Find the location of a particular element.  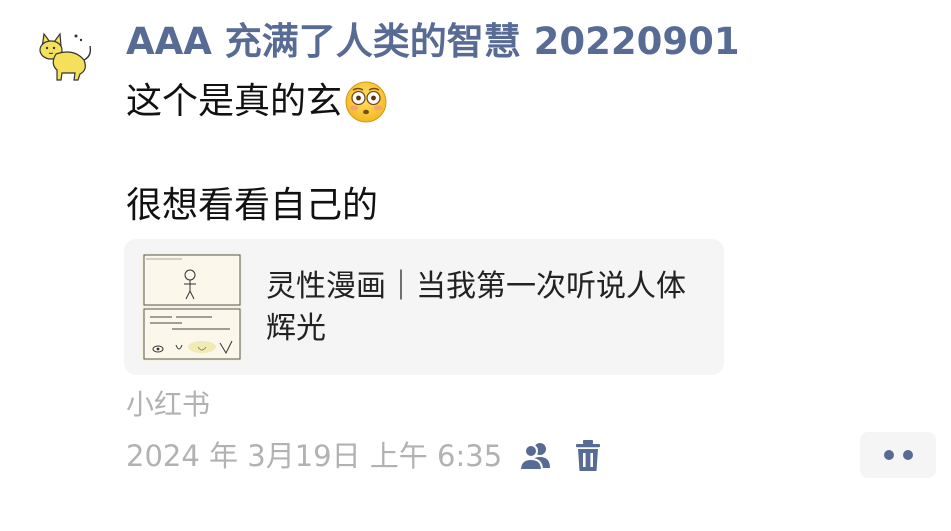

more-button is located at coordinates (898, 455).